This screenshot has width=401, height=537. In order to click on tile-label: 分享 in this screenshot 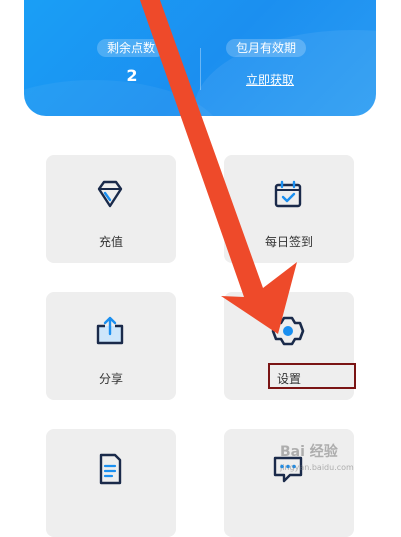, I will do `click(110, 379)`.